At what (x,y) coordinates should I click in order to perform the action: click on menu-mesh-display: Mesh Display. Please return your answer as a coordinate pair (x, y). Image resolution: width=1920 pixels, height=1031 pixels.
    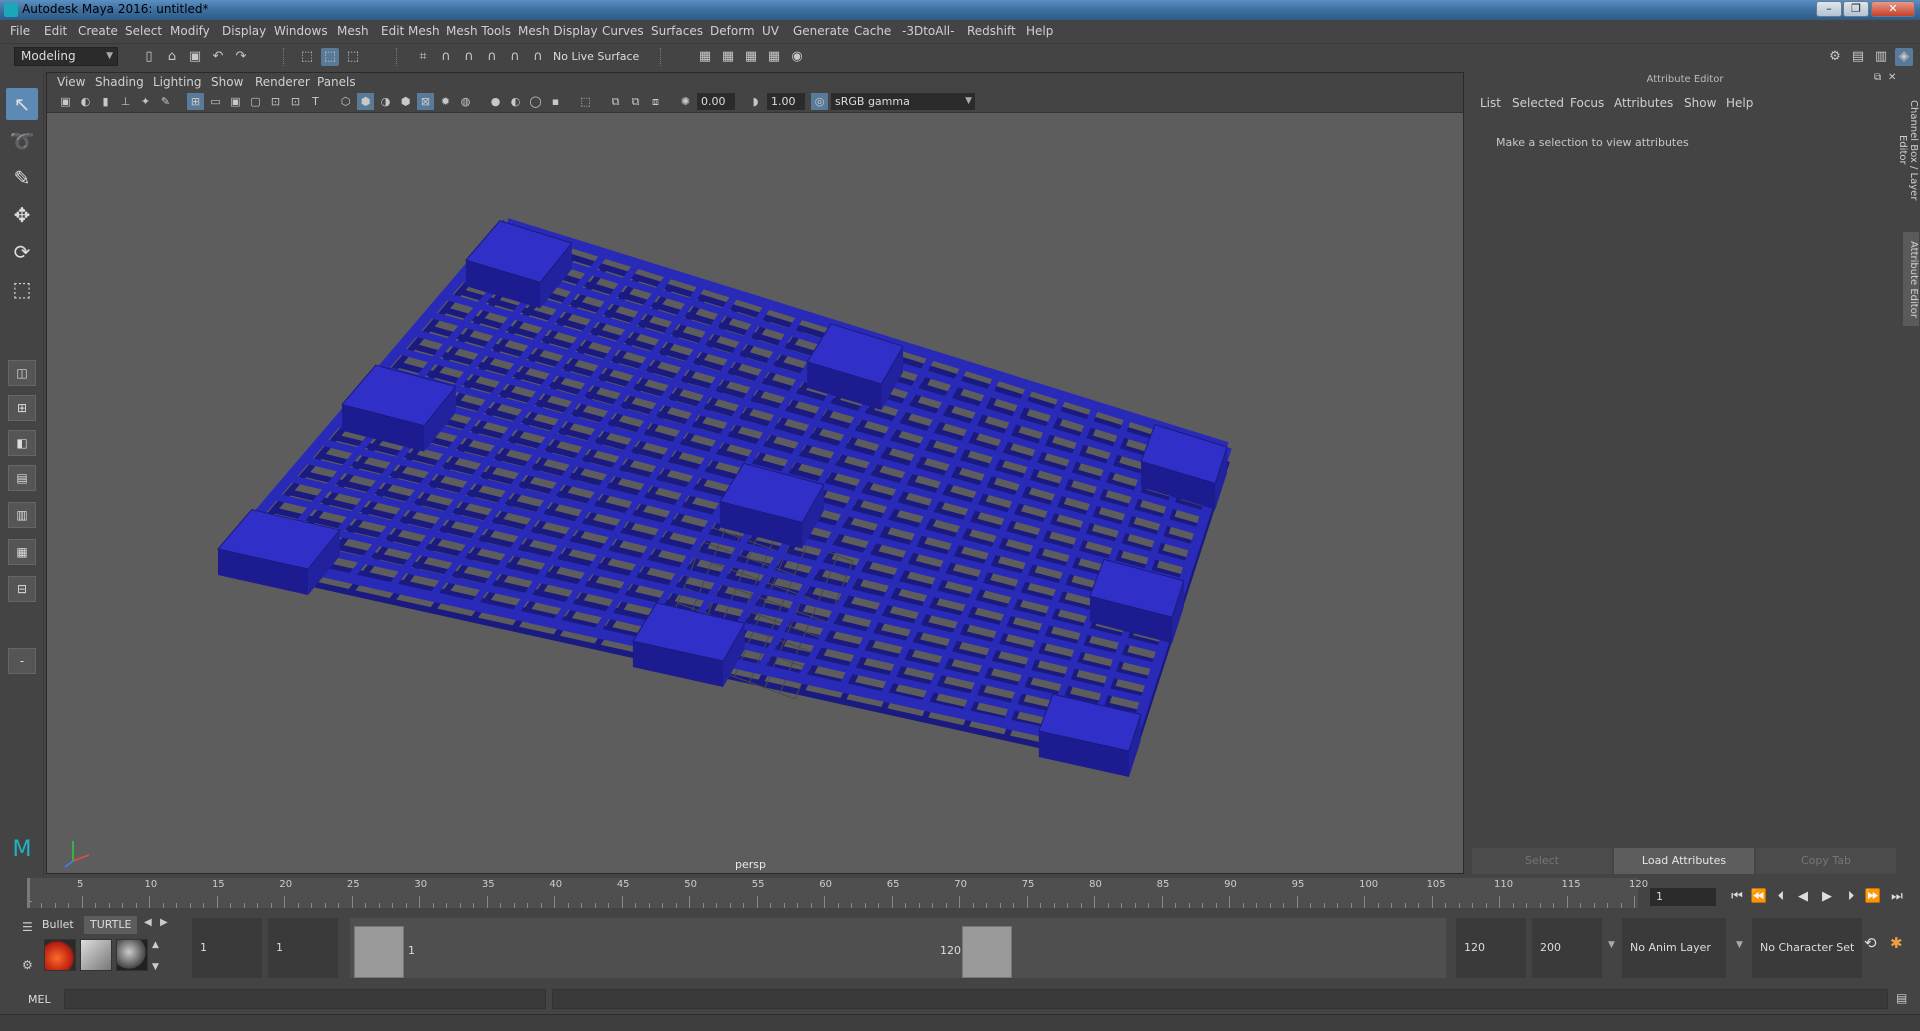
    Looking at the image, I should click on (558, 31).